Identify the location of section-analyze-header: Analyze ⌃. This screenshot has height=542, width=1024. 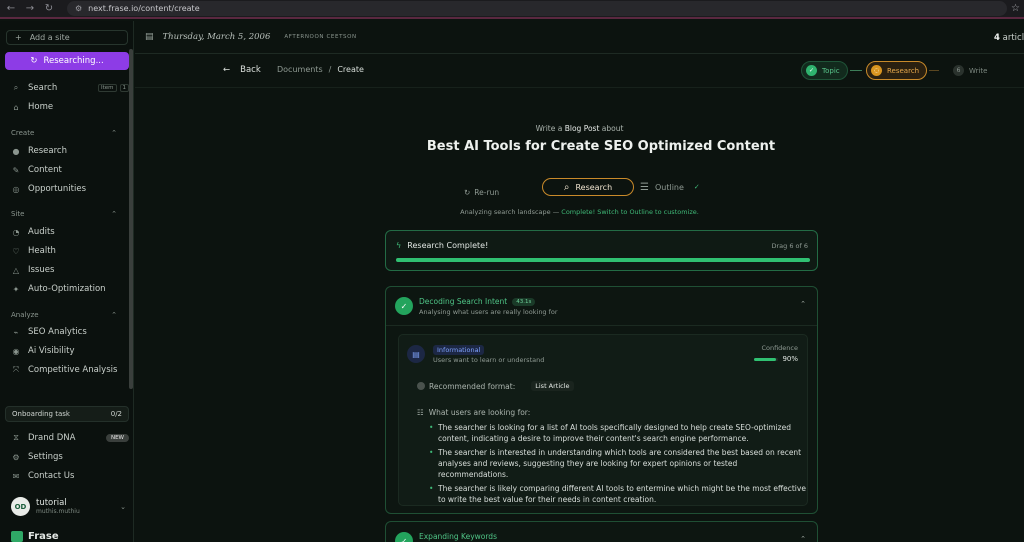
(64, 315).